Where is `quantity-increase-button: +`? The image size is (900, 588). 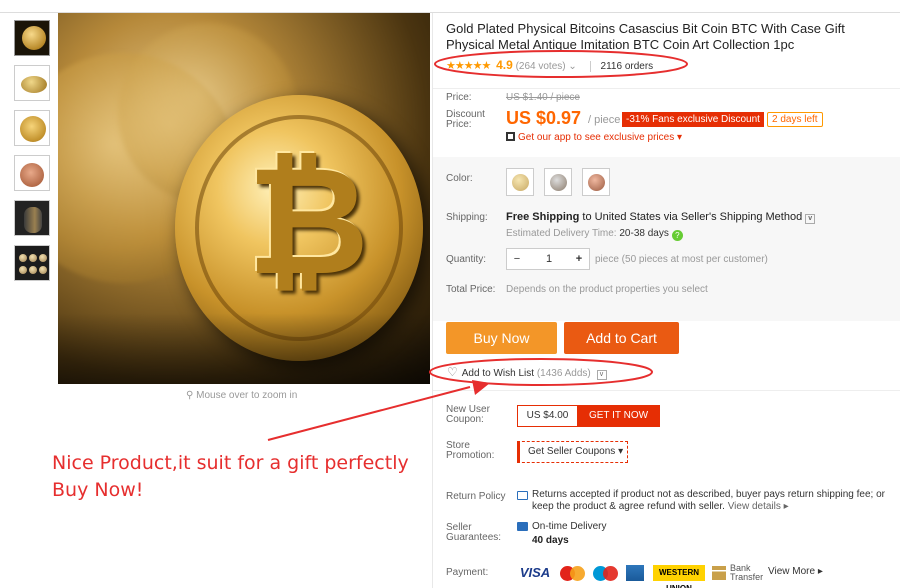
quantity-increase-button: + is located at coordinates (579, 259).